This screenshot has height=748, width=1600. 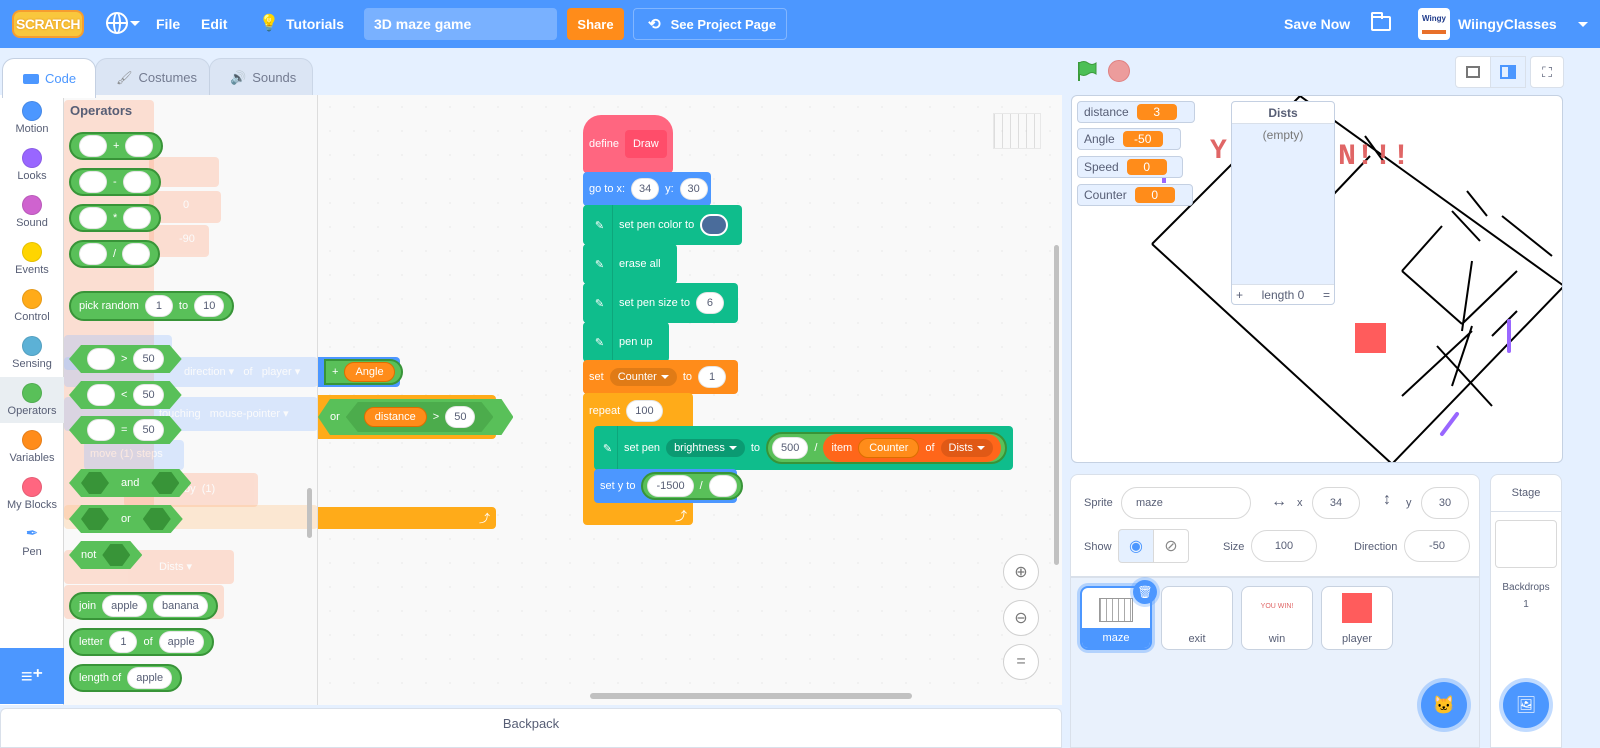 What do you see at coordinates (1381, 21) in the screenshot?
I see `my-stuff-folder-icon` at bounding box center [1381, 21].